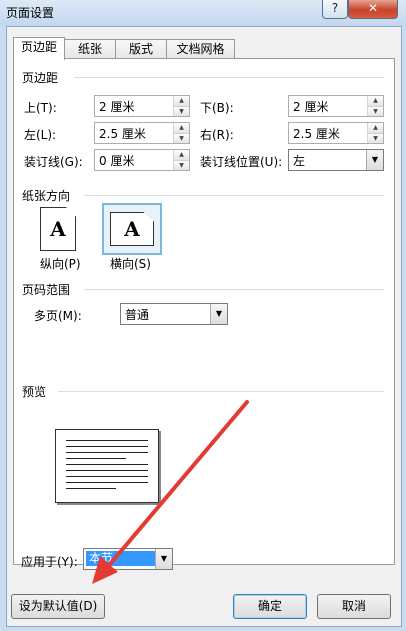 This screenshot has height=631, width=406. What do you see at coordinates (122, 134) in the screenshot?
I see `left-margin-value: 2.5 厘米` at bounding box center [122, 134].